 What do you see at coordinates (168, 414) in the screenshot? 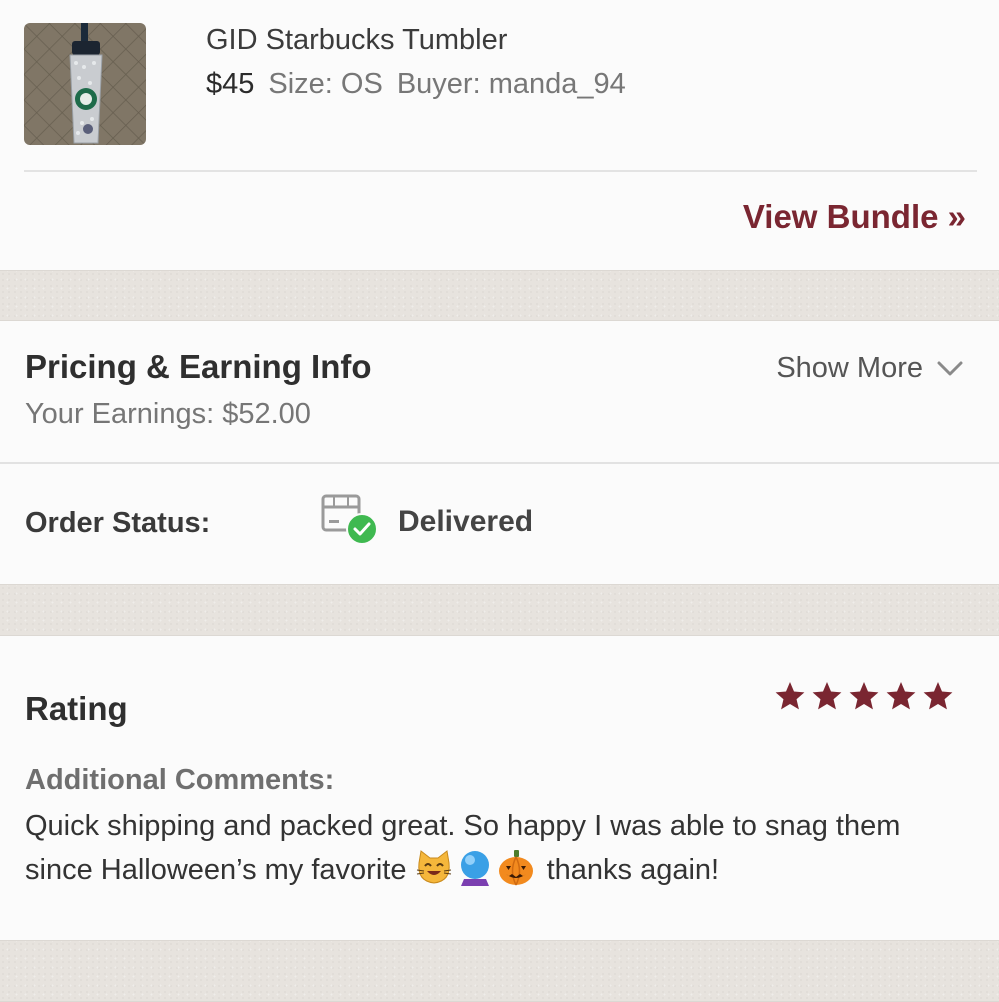
I see `earnings-text: Your Earnings: $52.00` at bounding box center [168, 414].